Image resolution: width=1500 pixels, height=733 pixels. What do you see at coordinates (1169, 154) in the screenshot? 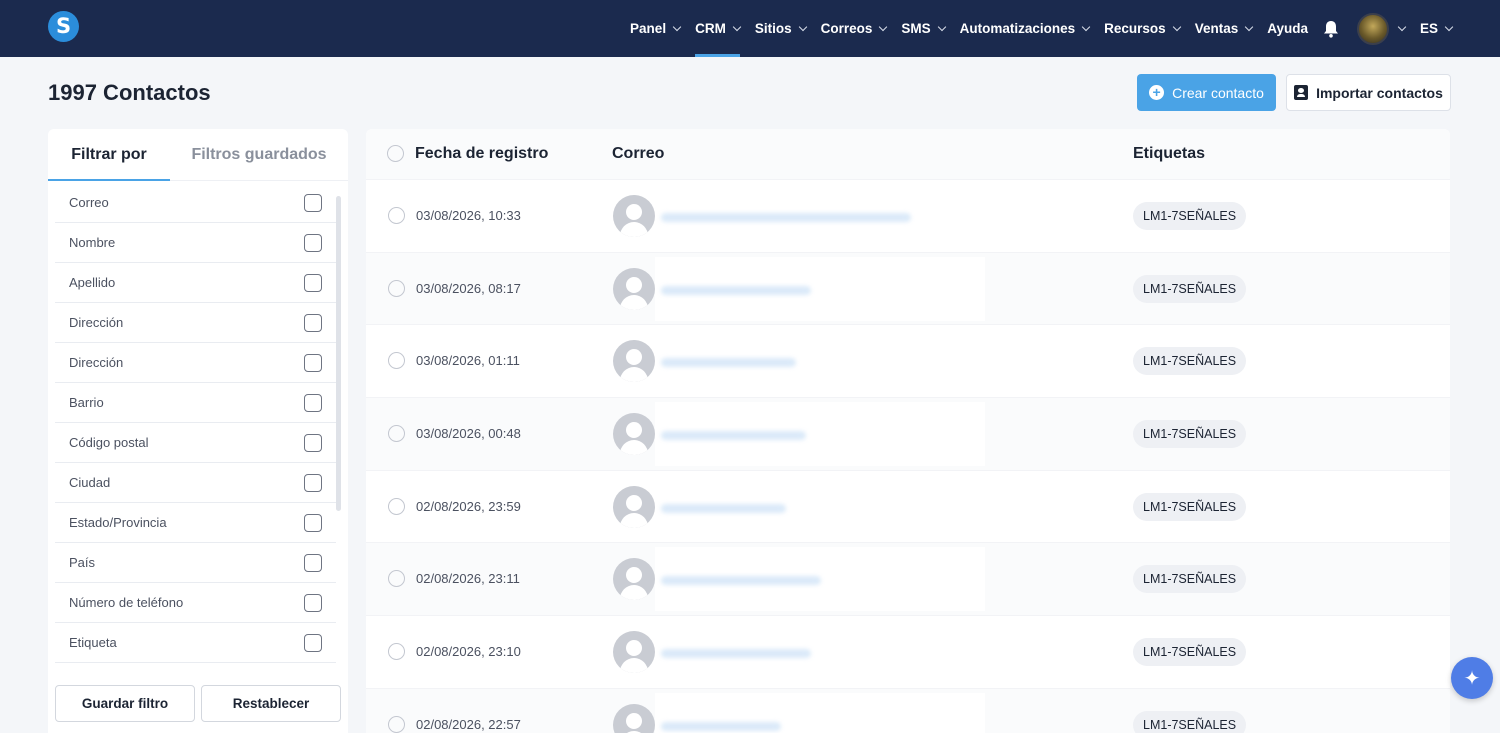
I see `column-header-etiquetas: Etiquetas` at bounding box center [1169, 154].